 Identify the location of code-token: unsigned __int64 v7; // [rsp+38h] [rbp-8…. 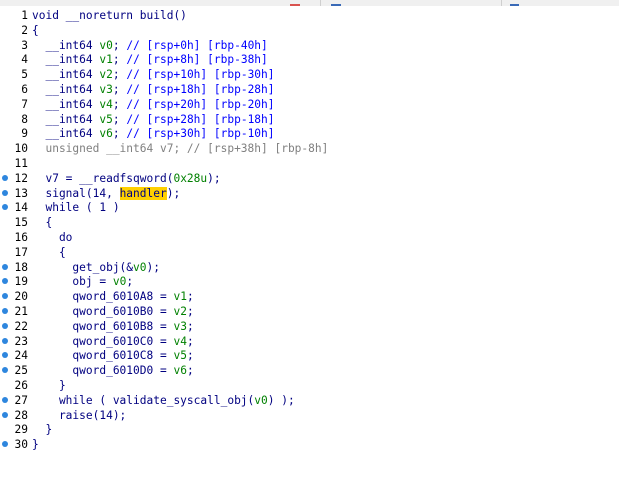
(180, 149).